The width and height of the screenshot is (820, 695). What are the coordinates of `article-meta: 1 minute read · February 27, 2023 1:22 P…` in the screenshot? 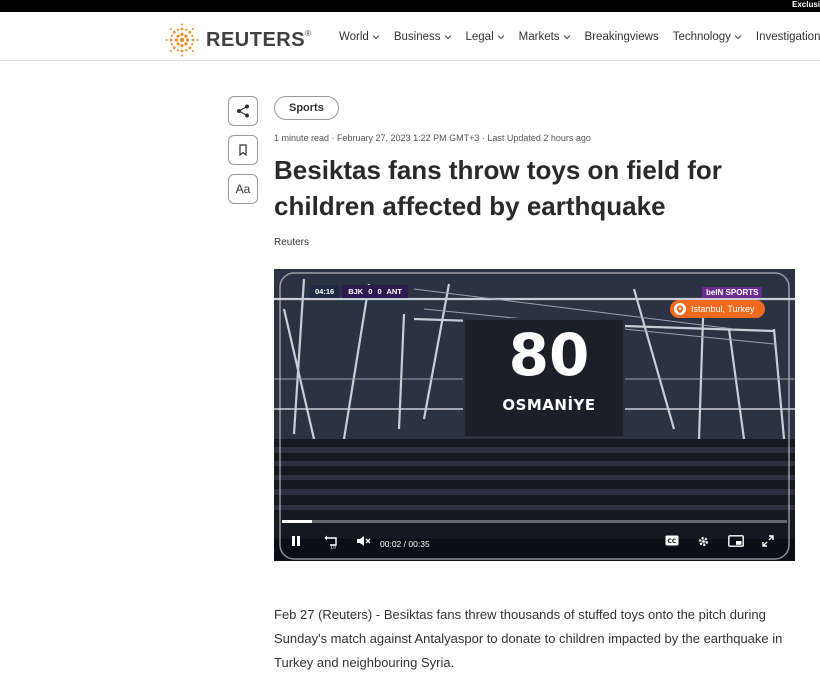 It's located at (432, 138).